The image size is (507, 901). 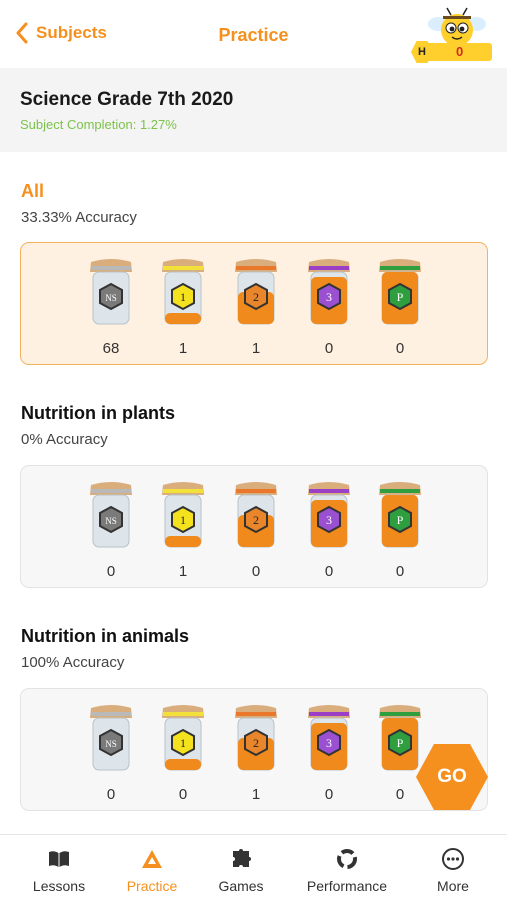 What do you see at coordinates (59, 886) in the screenshot?
I see `nav-label: Lessons` at bounding box center [59, 886].